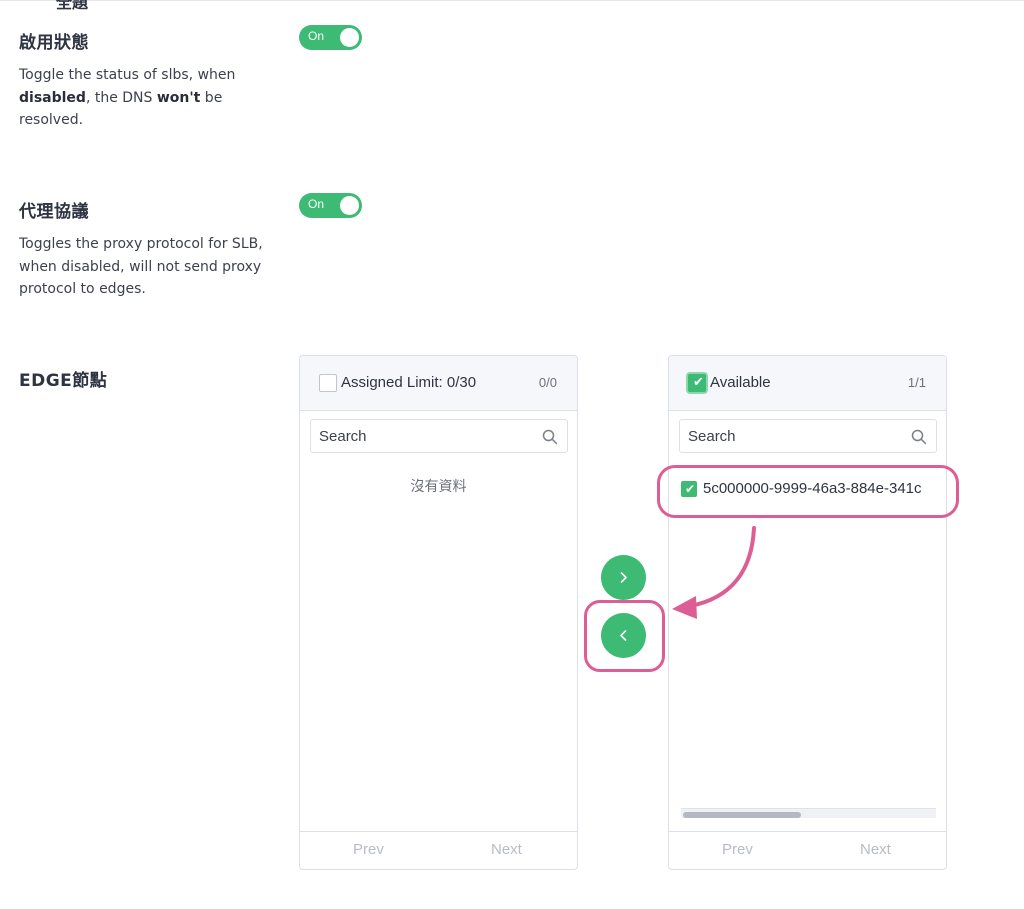  Describe the element at coordinates (343, 436) in the screenshot. I see `assigned-search-placeholder: Search` at that location.